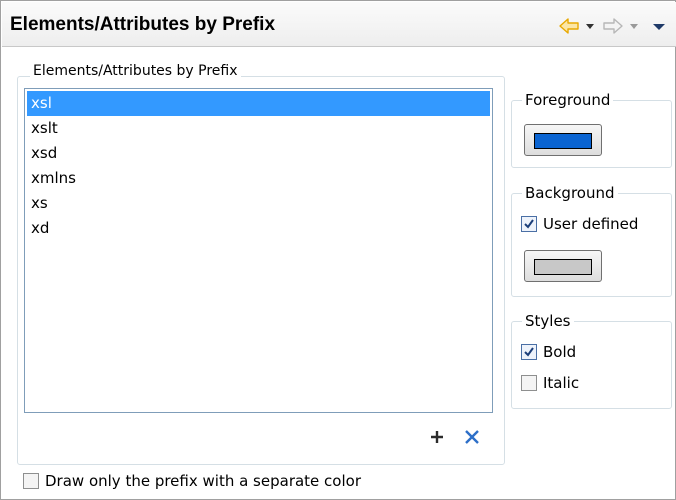 The image size is (676, 500). Describe the element at coordinates (258, 228) in the screenshot. I see `list-item: xd` at that location.